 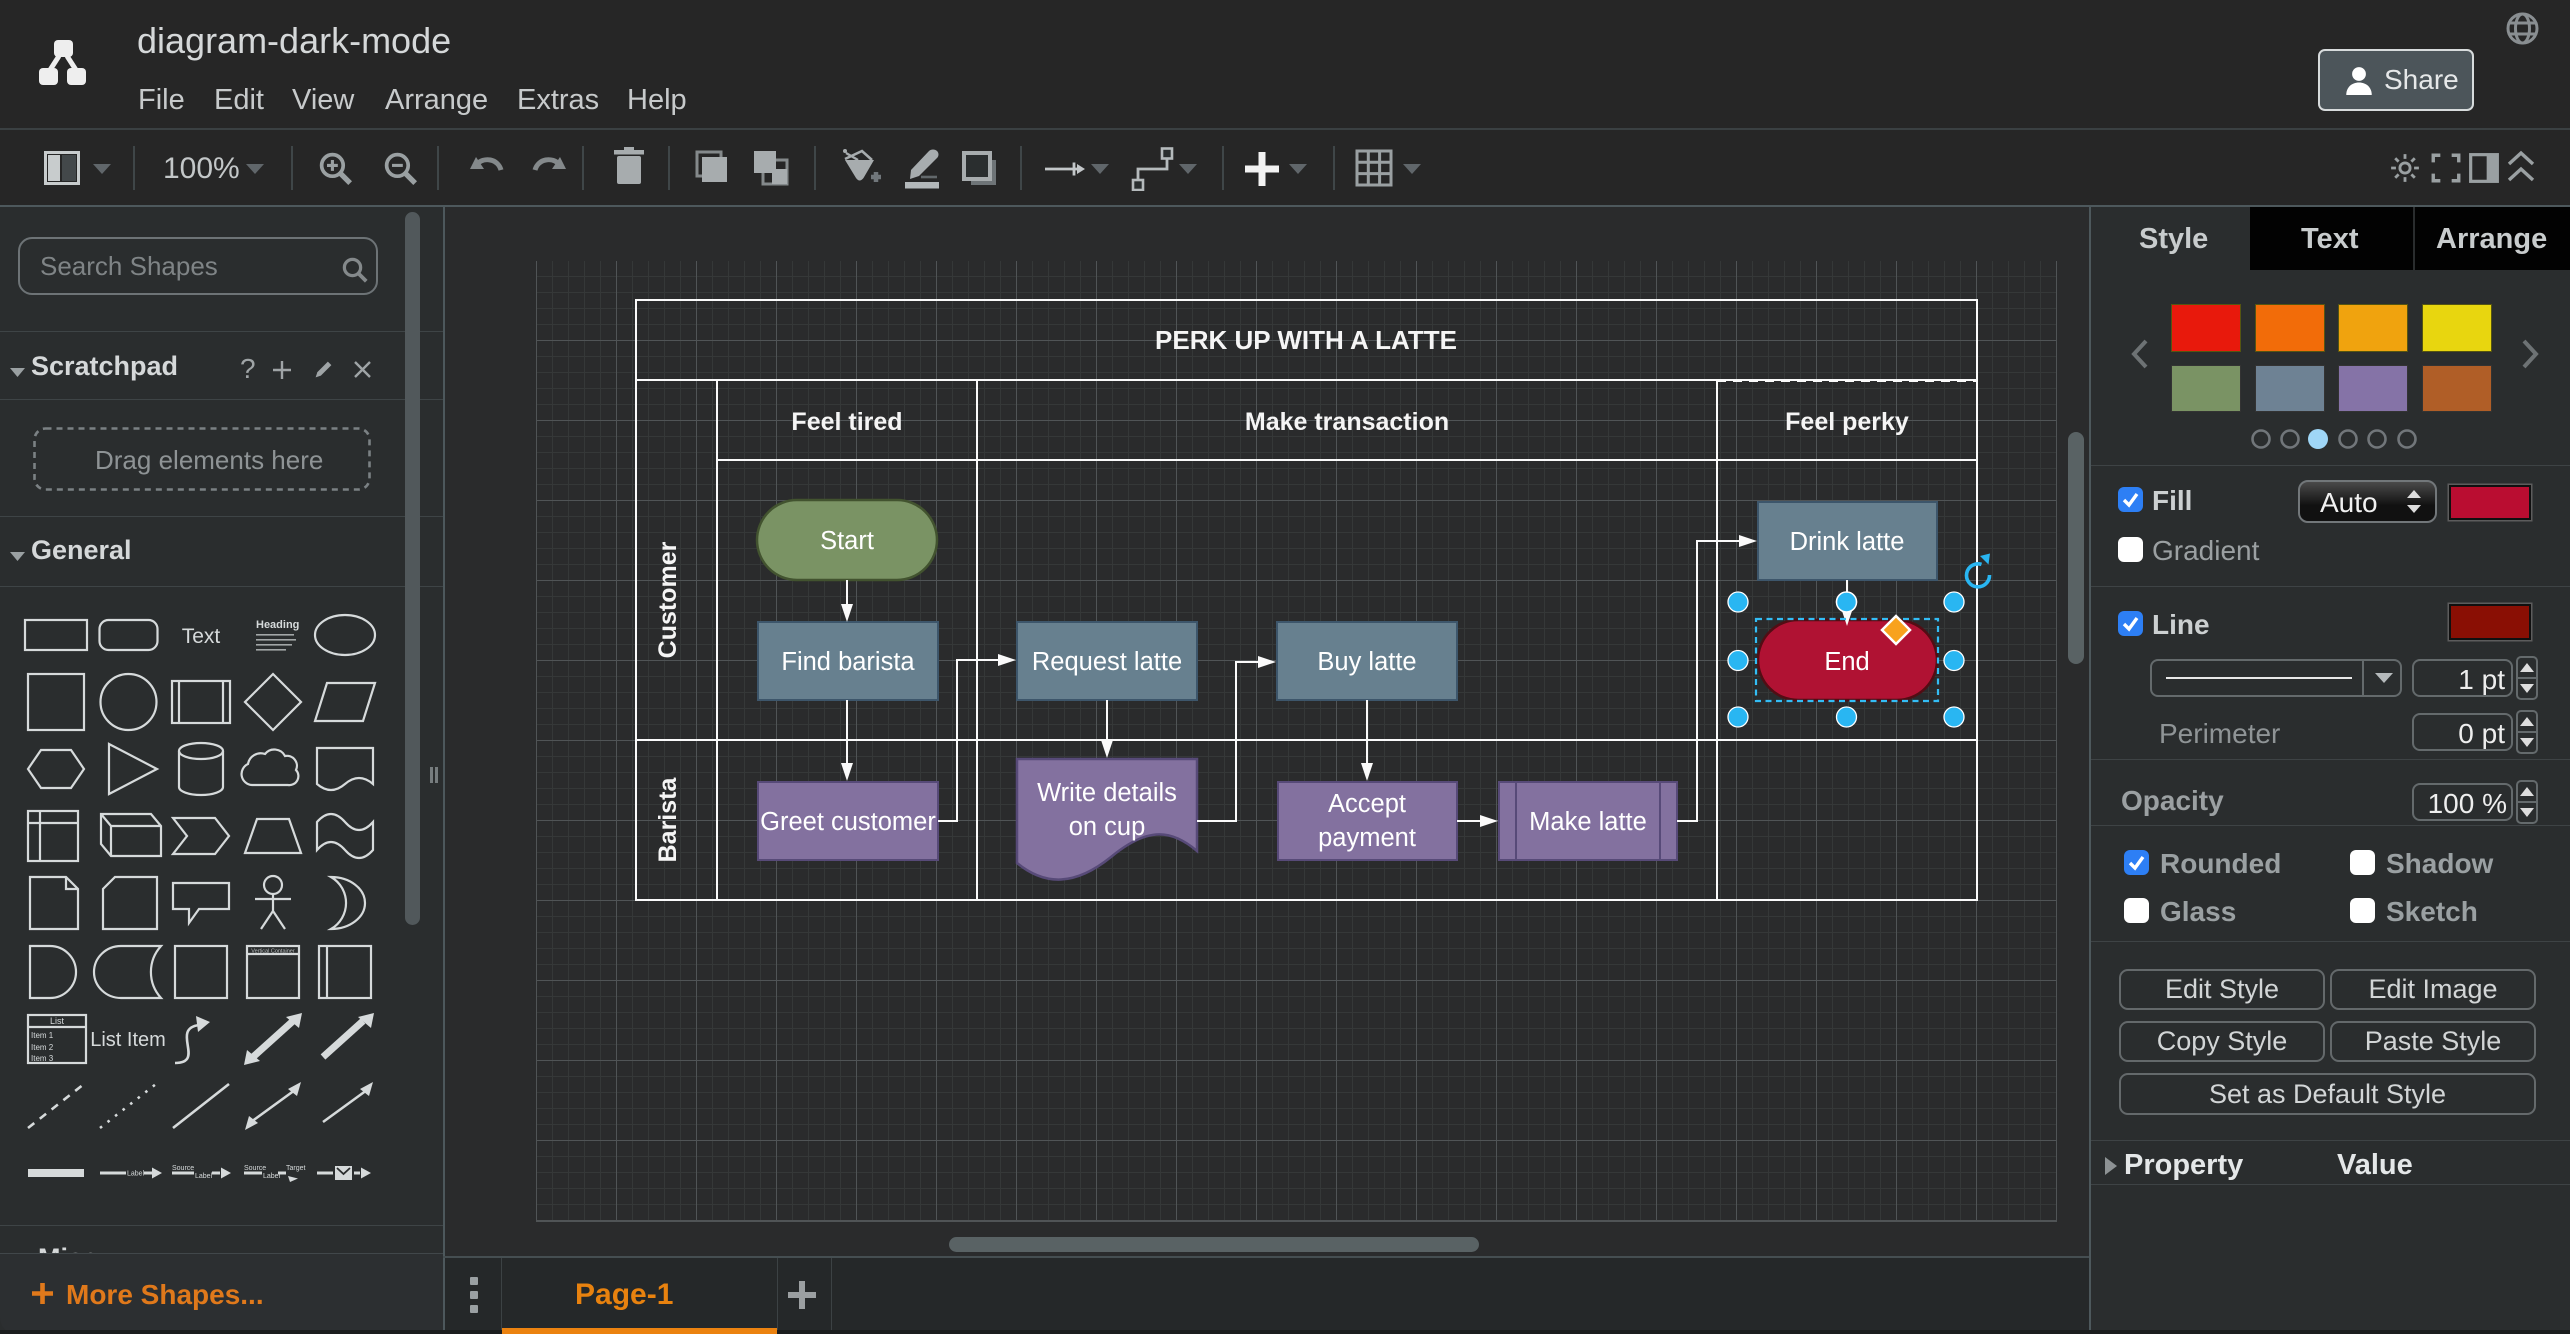 What do you see at coordinates (846, 422) in the screenshot?
I see `svg-text: Feel tired` at bounding box center [846, 422].